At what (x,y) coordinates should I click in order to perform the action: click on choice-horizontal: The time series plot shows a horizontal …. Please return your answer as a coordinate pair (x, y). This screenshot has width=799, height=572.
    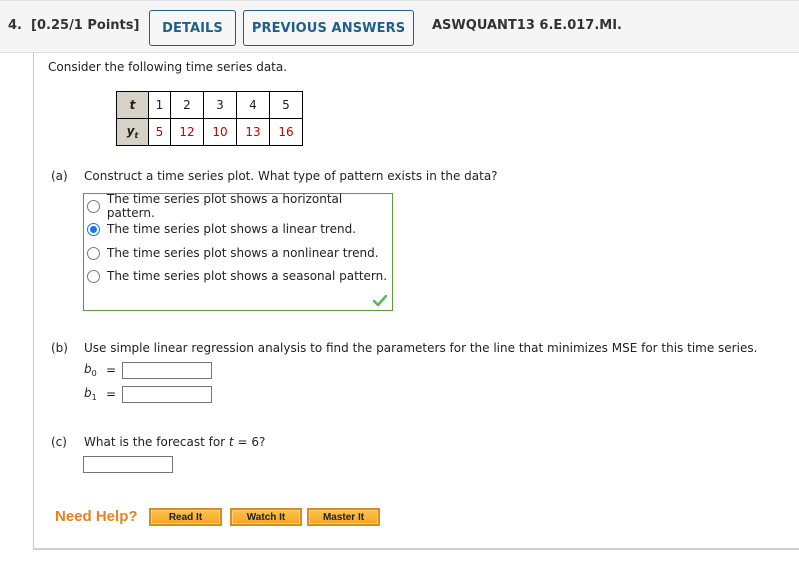
    Looking at the image, I should click on (239, 206).